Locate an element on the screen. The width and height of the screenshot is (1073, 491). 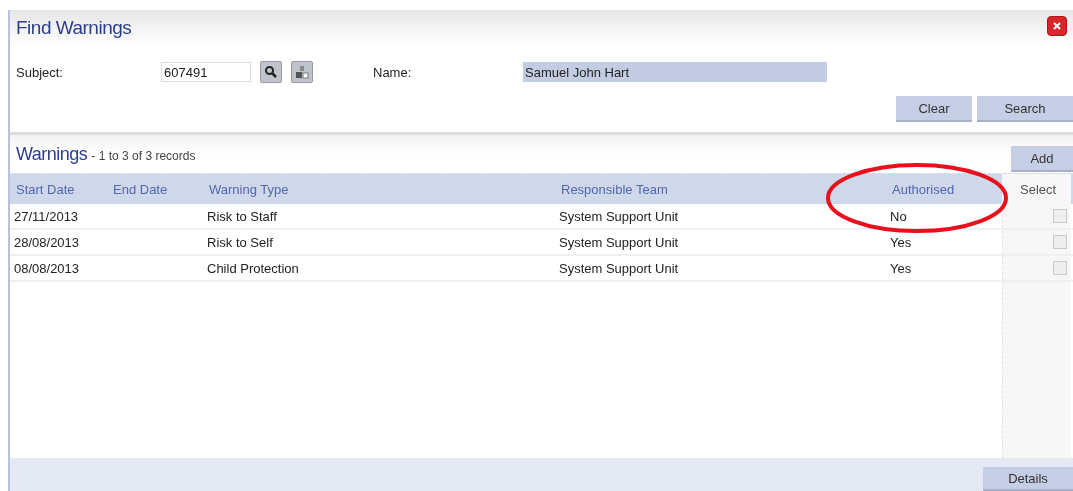
window-title: Find Warnings is located at coordinates (74, 28).